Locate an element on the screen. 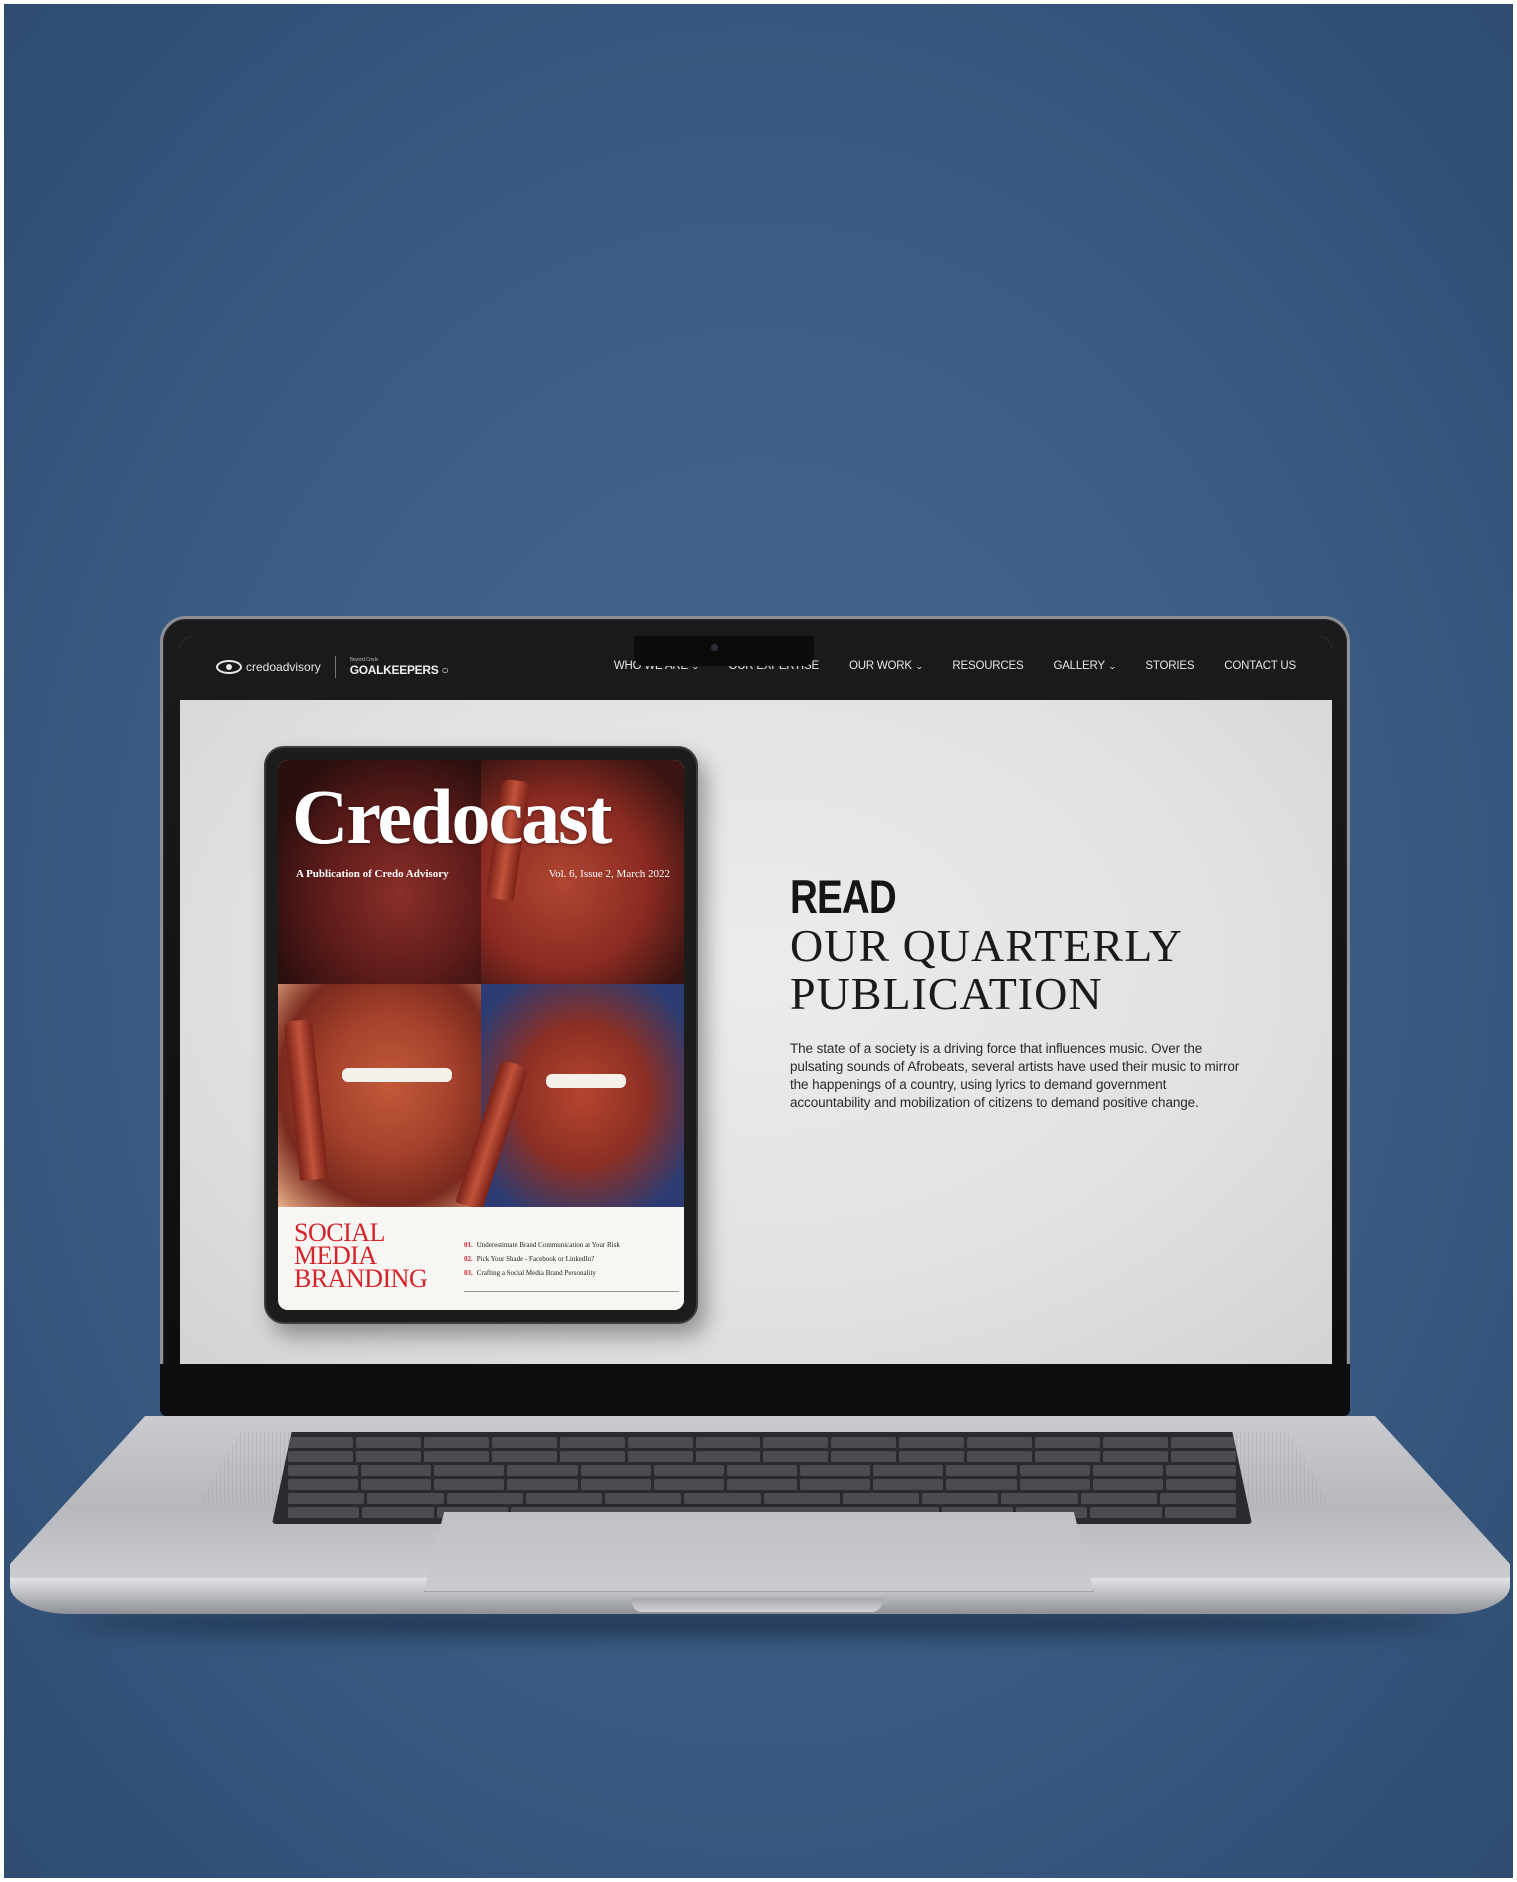 The image size is (1517, 1882). chevron-down-icon: ⌄ is located at coordinates (919, 666).